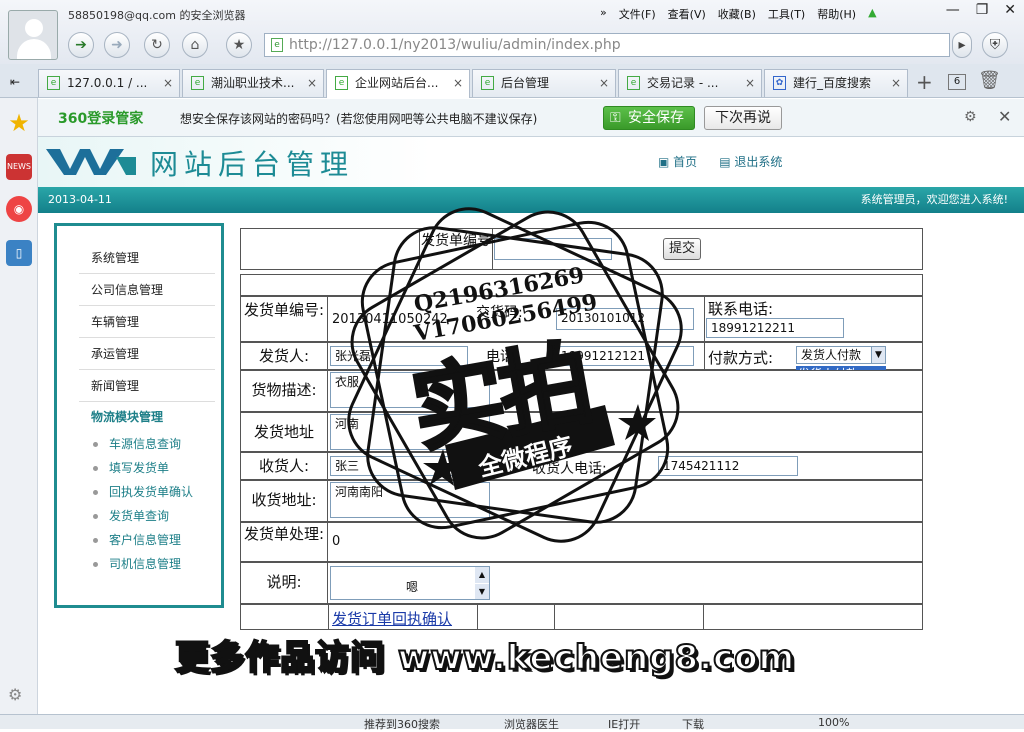 This screenshot has width=1024, height=732. Describe the element at coordinates (147, 564) in the screenshot. I see `nav-driver-mgmt: 司机信息管理` at that location.